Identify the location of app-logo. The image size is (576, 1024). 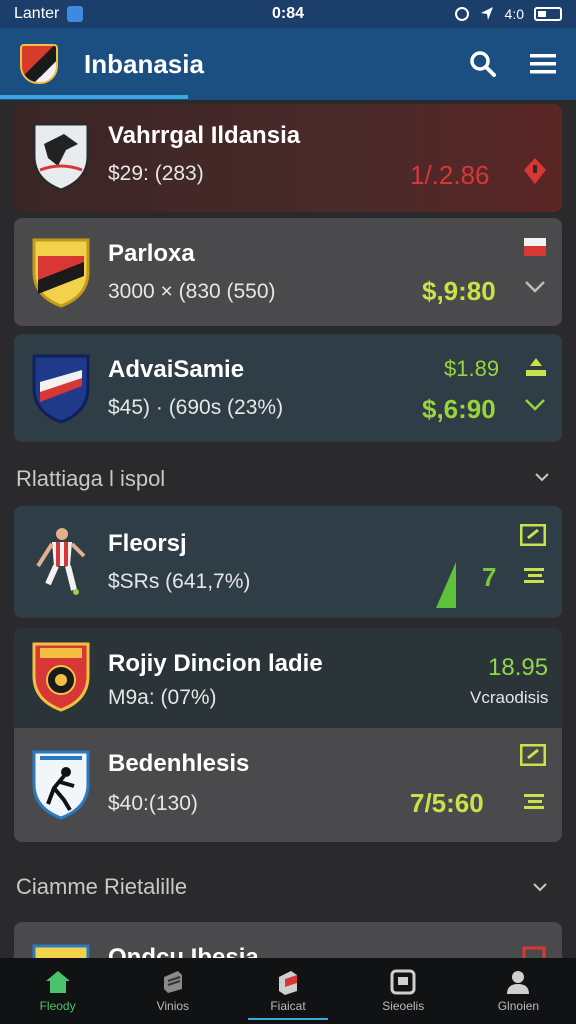
(39, 64).